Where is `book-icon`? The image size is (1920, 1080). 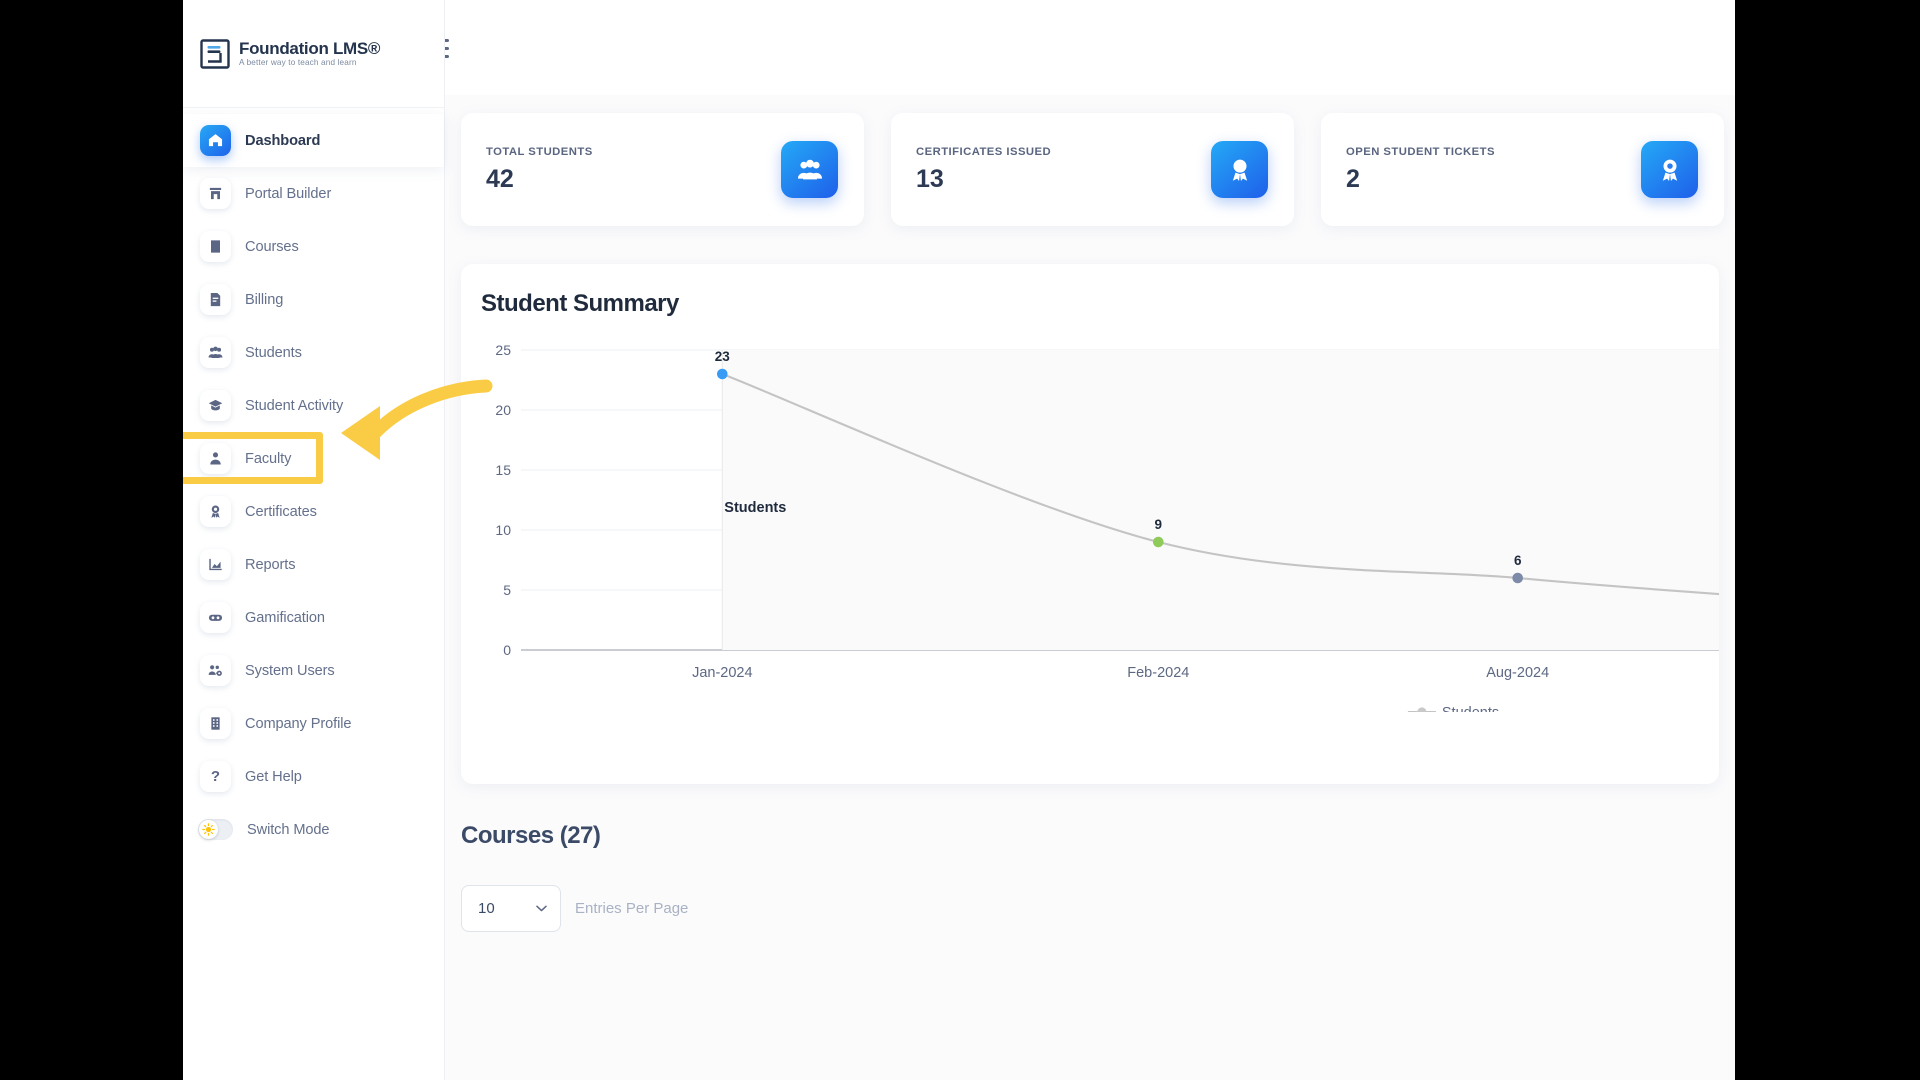
book-icon is located at coordinates (215, 246).